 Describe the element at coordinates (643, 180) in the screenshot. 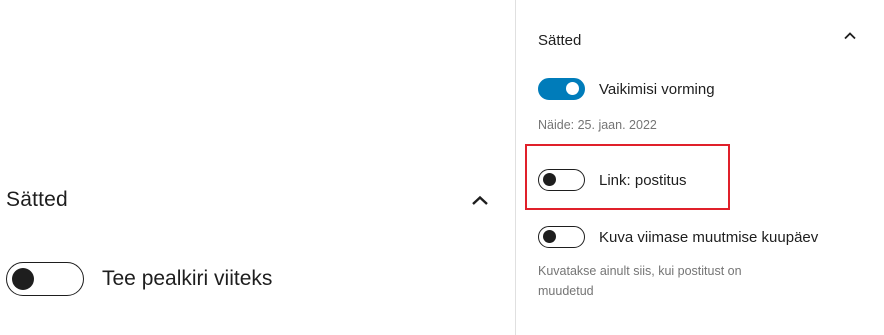

I see `link-to-post-label: Link: postitus` at that location.